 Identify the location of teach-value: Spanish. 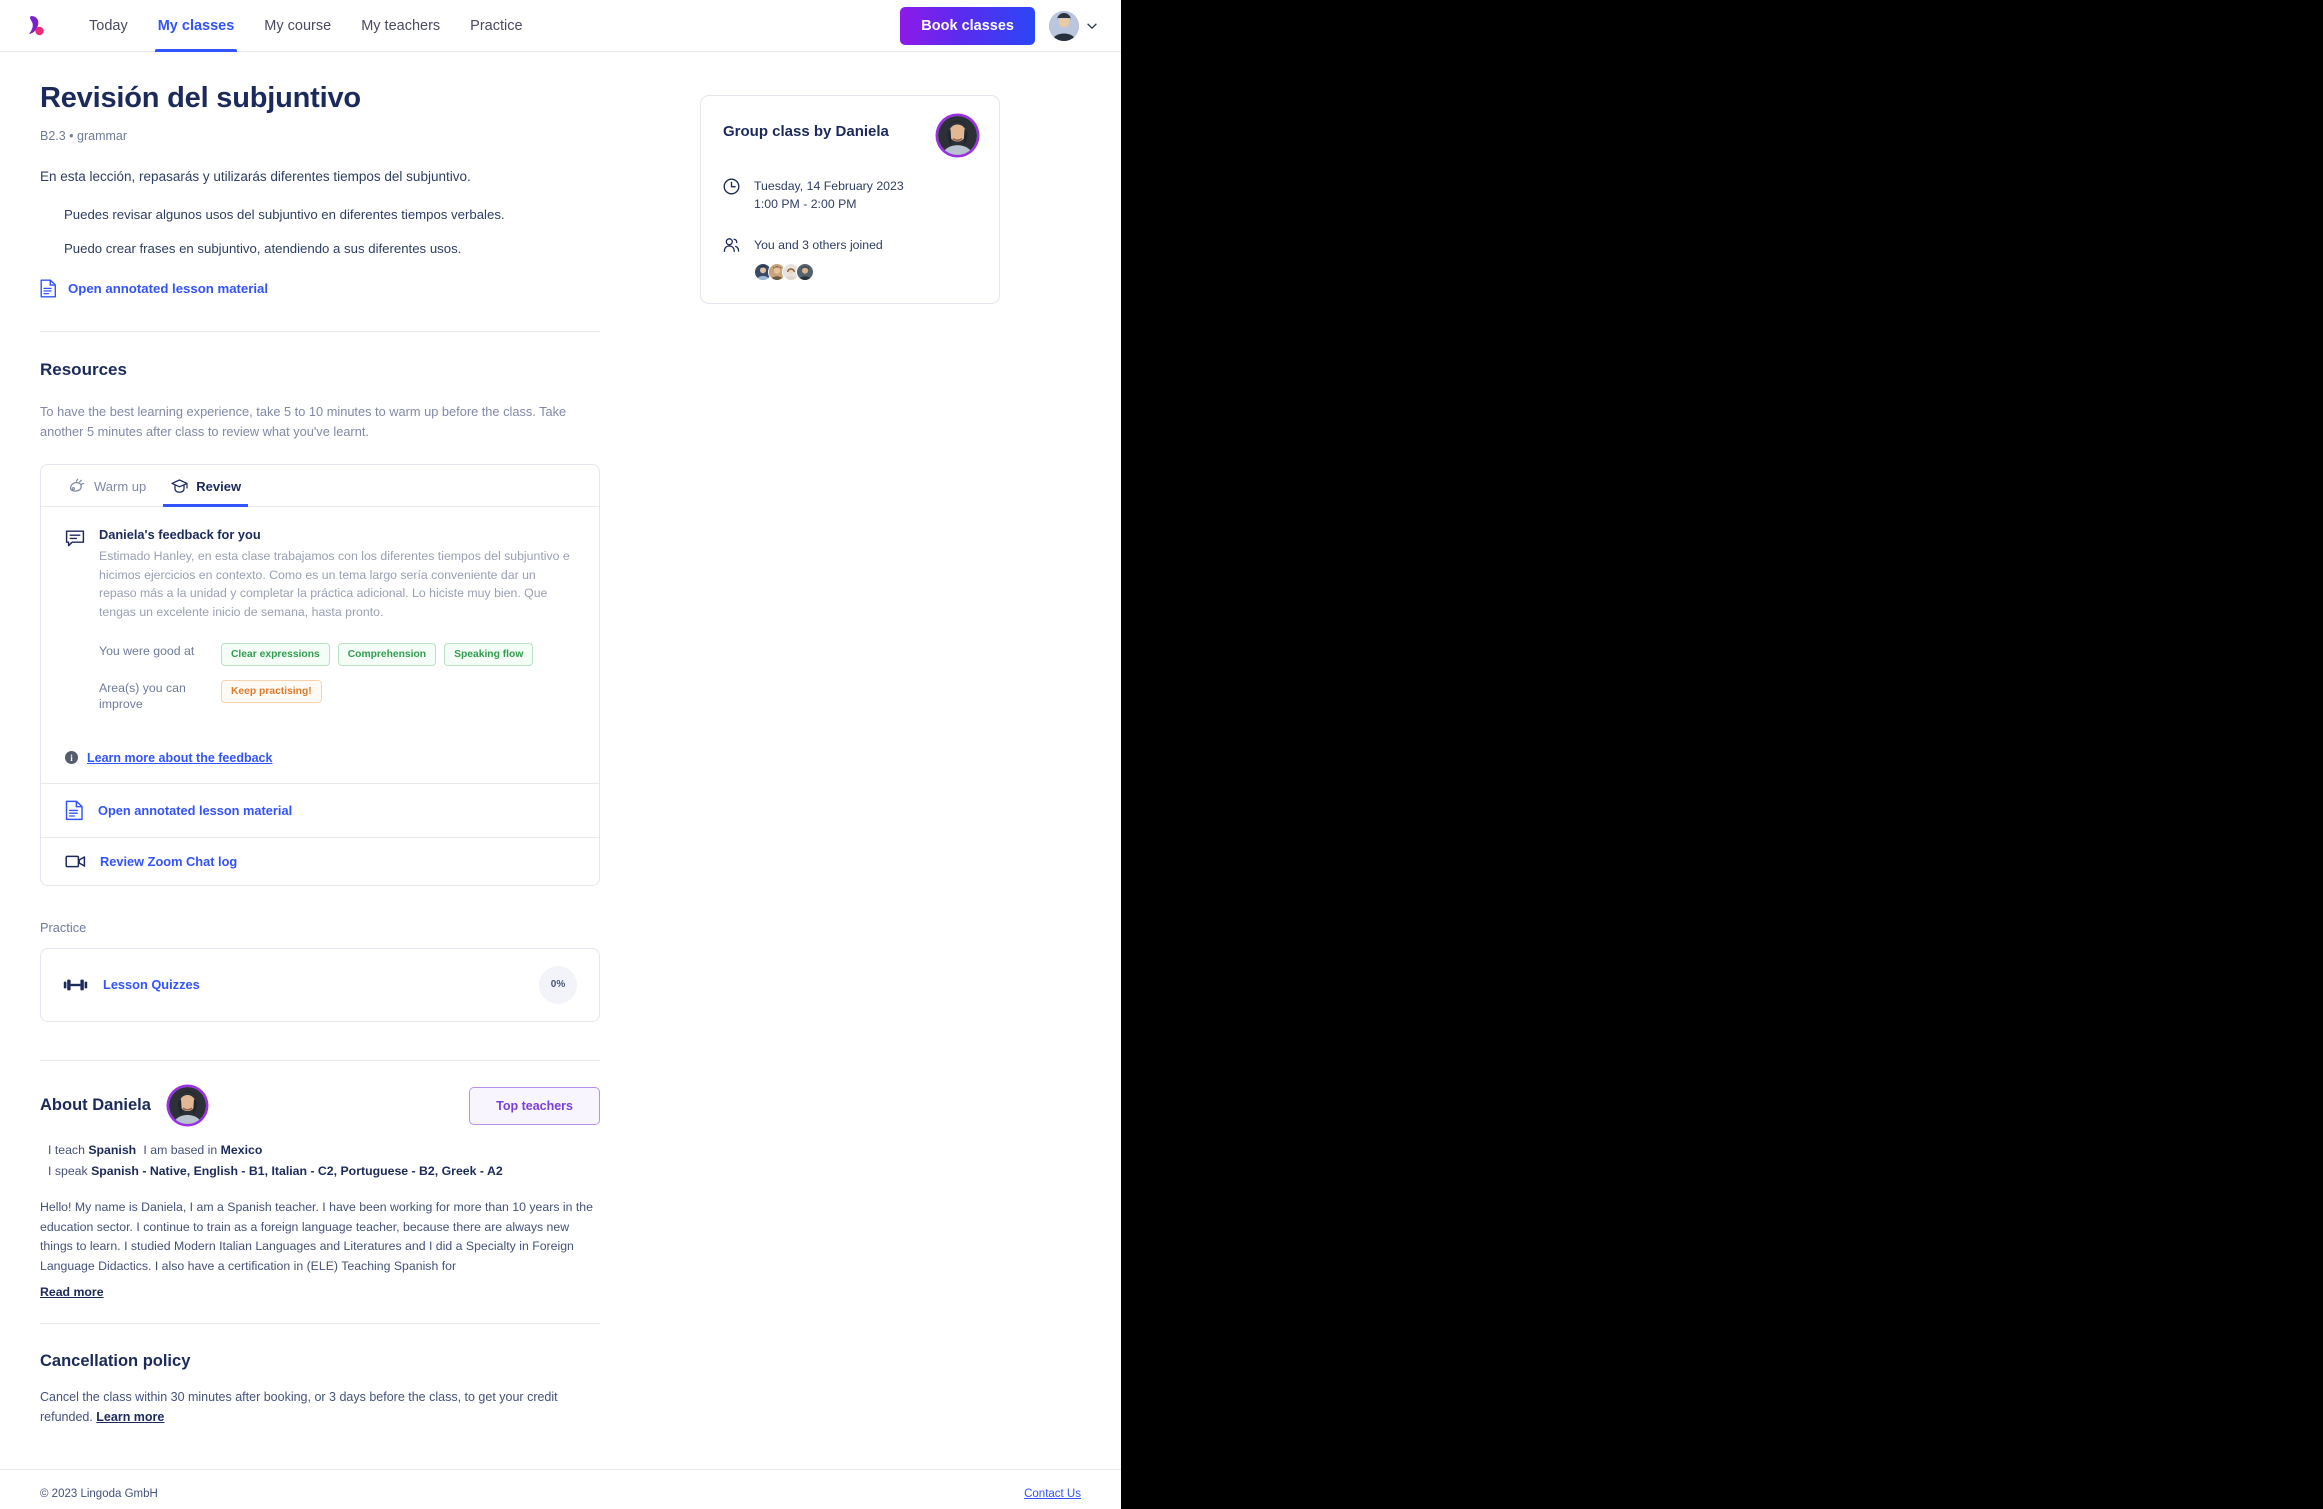
(112, 1149).